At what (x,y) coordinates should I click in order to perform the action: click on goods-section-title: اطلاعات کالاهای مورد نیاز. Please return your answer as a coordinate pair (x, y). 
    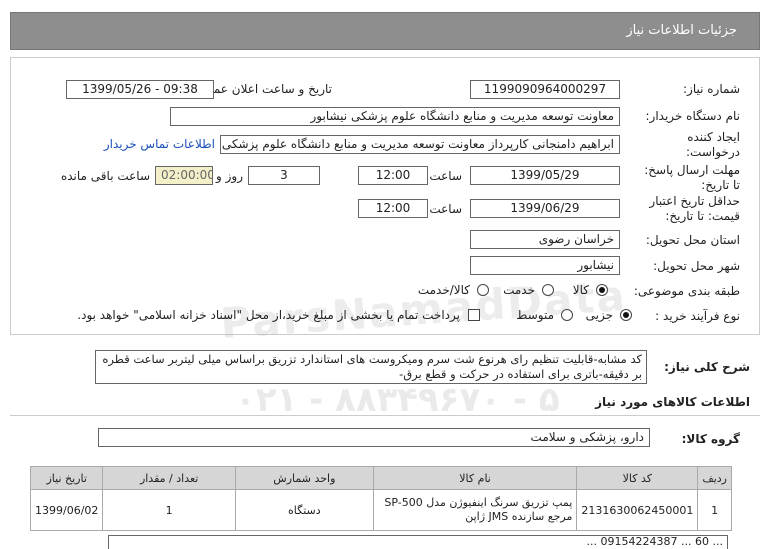
    Looking at the image, I should click on (672, 402).